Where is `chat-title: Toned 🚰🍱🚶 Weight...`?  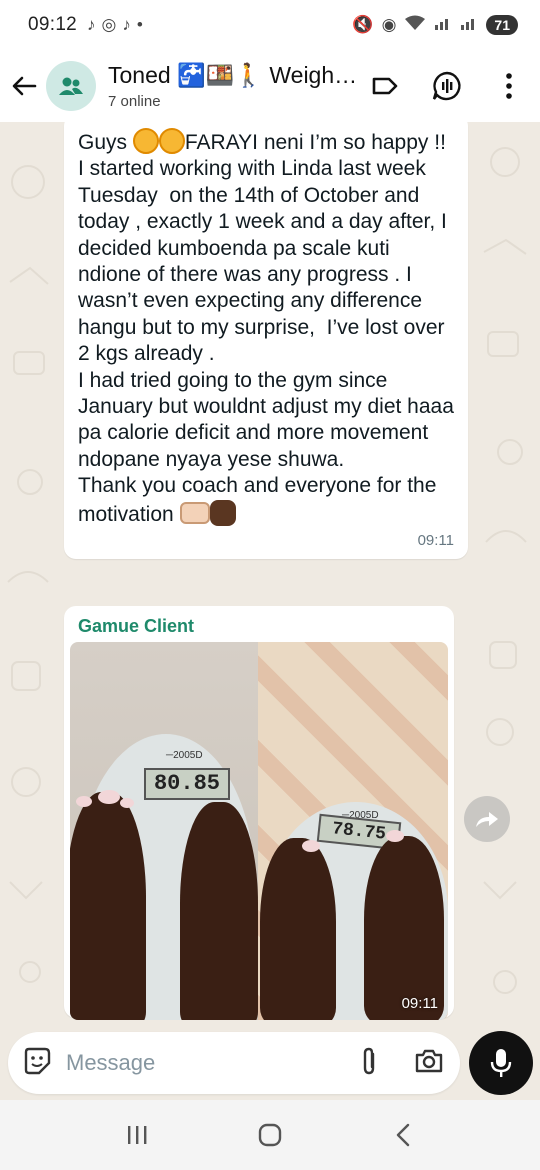 chat-title: Toned 🚰🍱🚶 Weight... is located at coordinates (233, 75).